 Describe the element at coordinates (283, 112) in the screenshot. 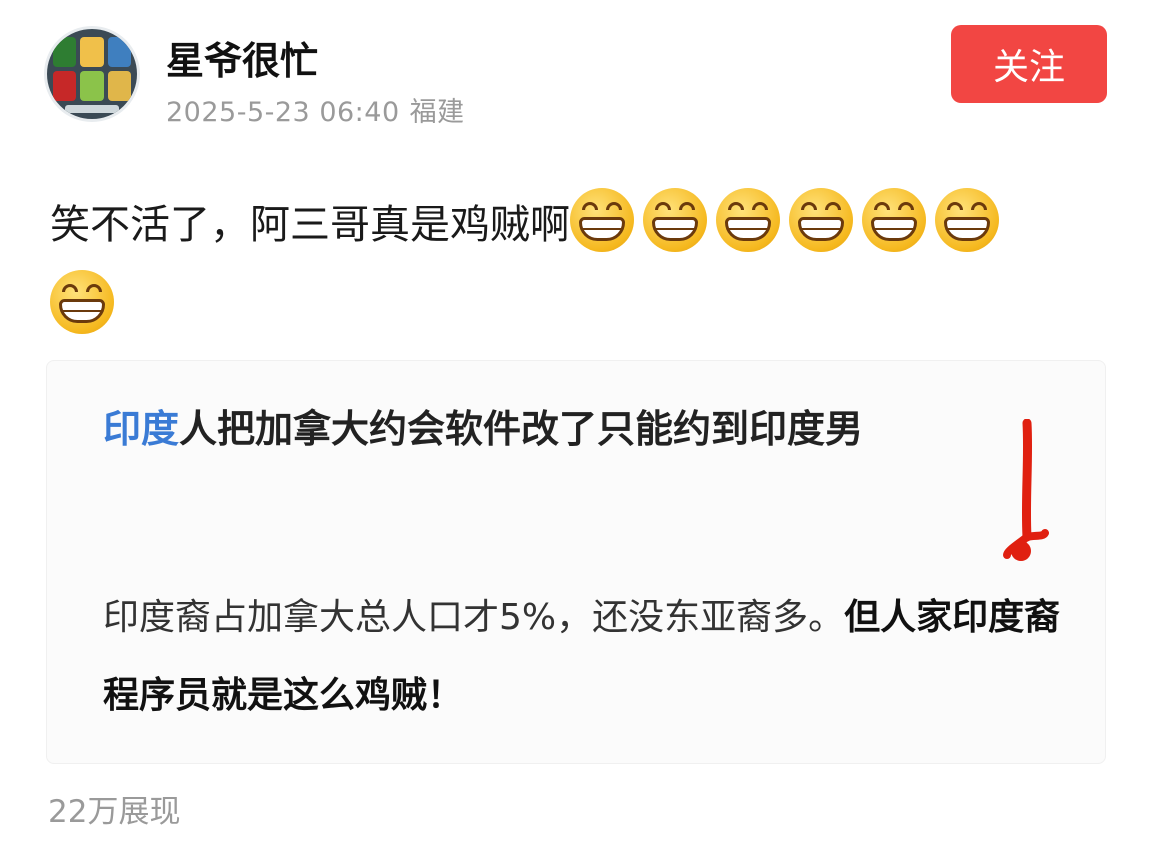

I see `post-date: 2025-5-23 06:40` at that location.